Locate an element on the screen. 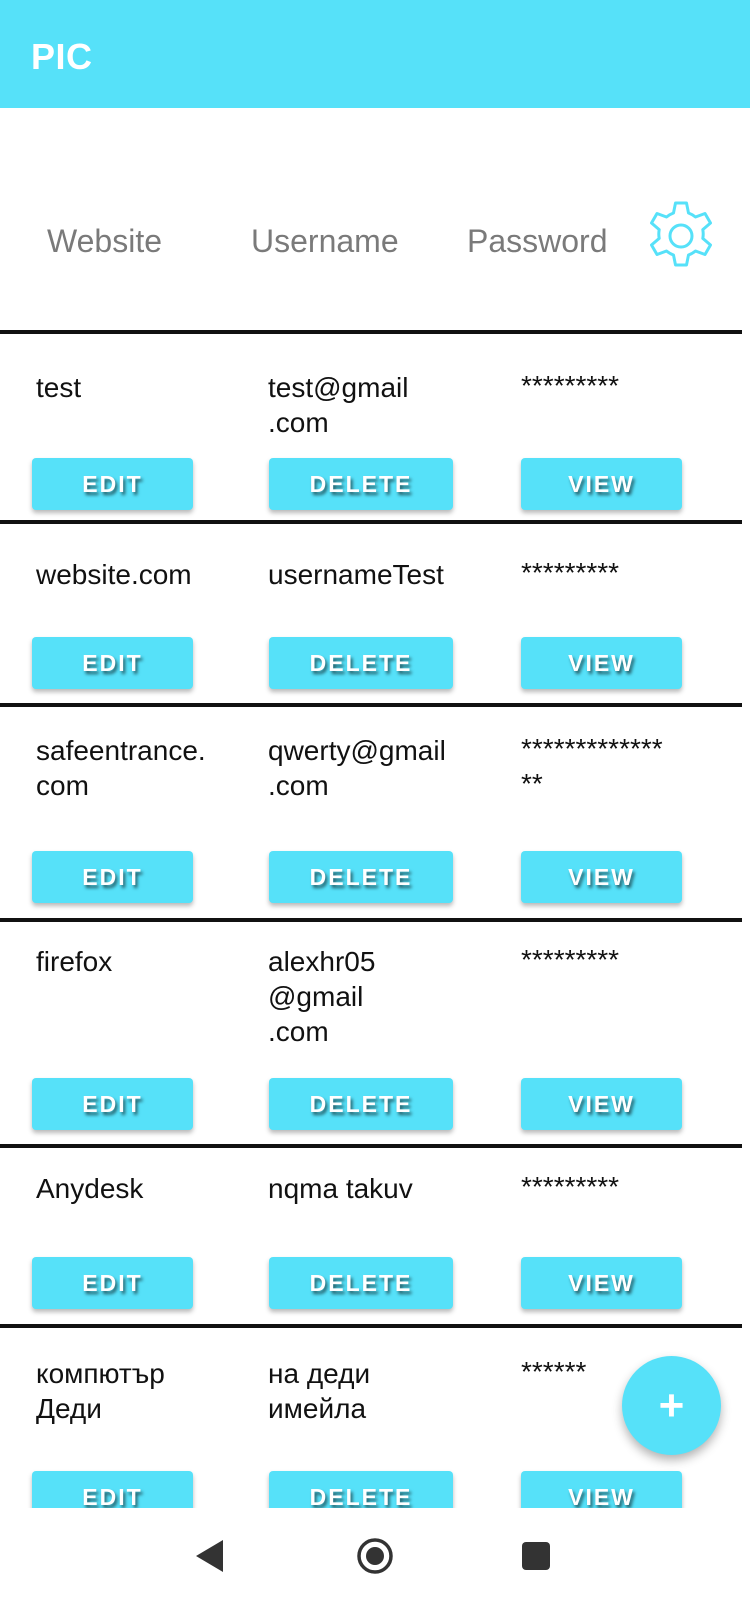 The image size is (750, 1601). plus-icon: + is located at coordinates (671, 1405).